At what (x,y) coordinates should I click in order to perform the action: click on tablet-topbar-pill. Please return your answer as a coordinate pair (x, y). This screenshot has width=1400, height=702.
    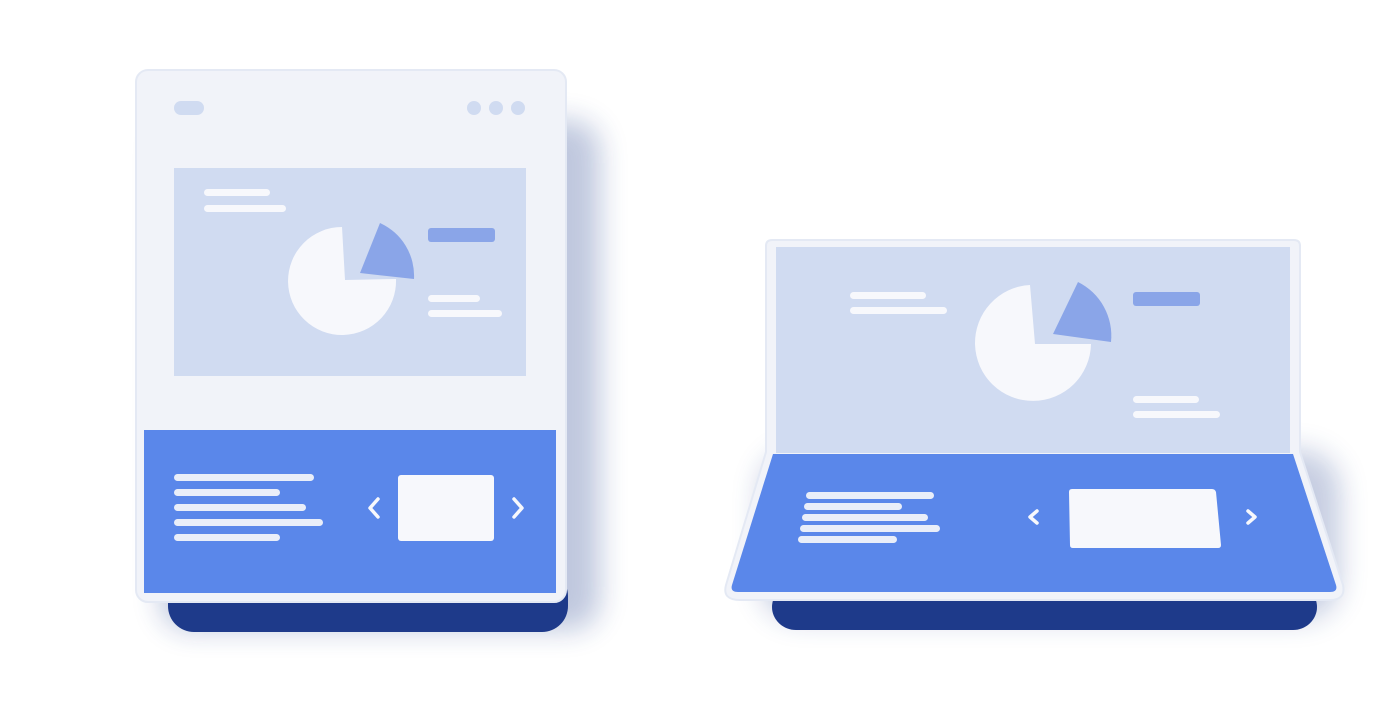
    Looking at the image, I should click on (189, 108).